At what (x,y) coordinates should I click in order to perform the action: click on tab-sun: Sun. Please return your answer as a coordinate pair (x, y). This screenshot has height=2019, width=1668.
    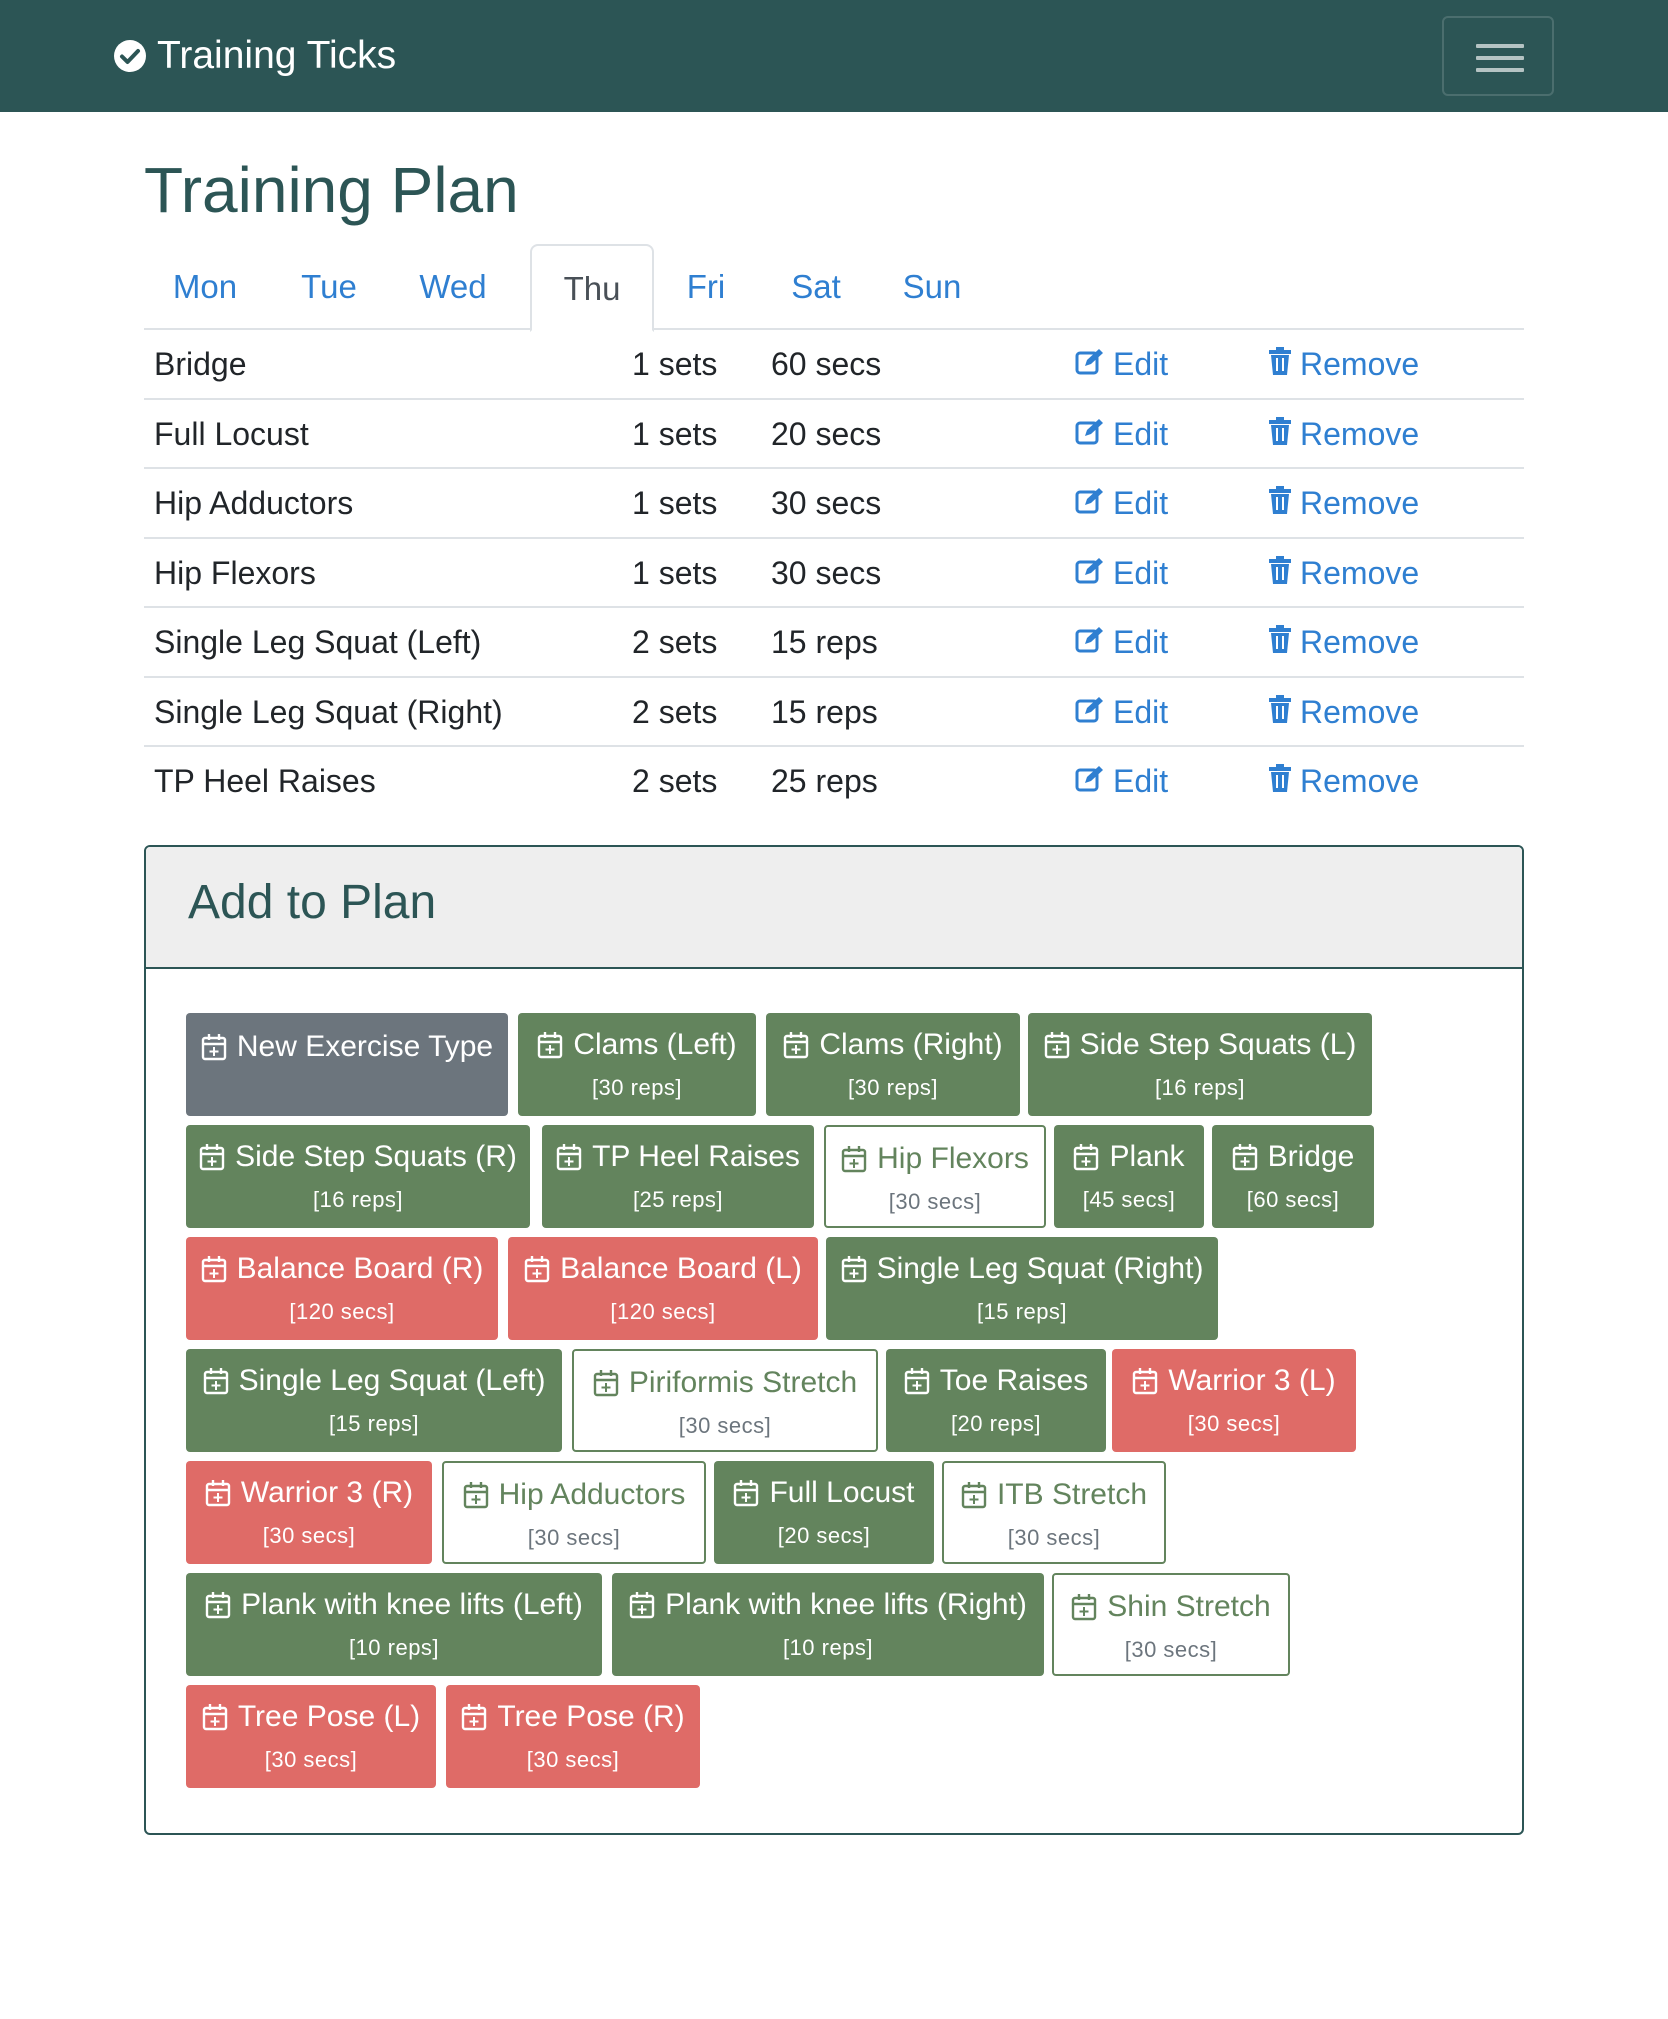
    Looking at the image, I should click on (932, 287).